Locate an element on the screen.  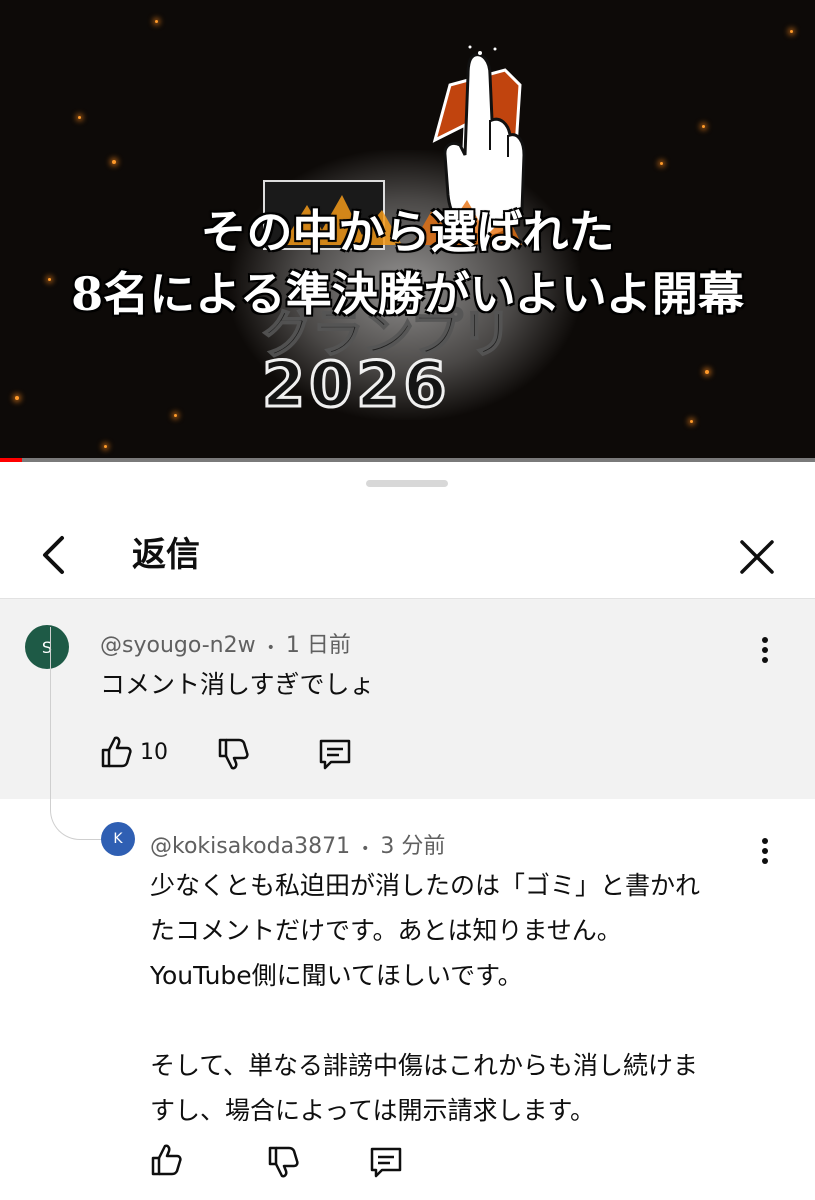
thread-connector-line is located at coordinates (76, 733).